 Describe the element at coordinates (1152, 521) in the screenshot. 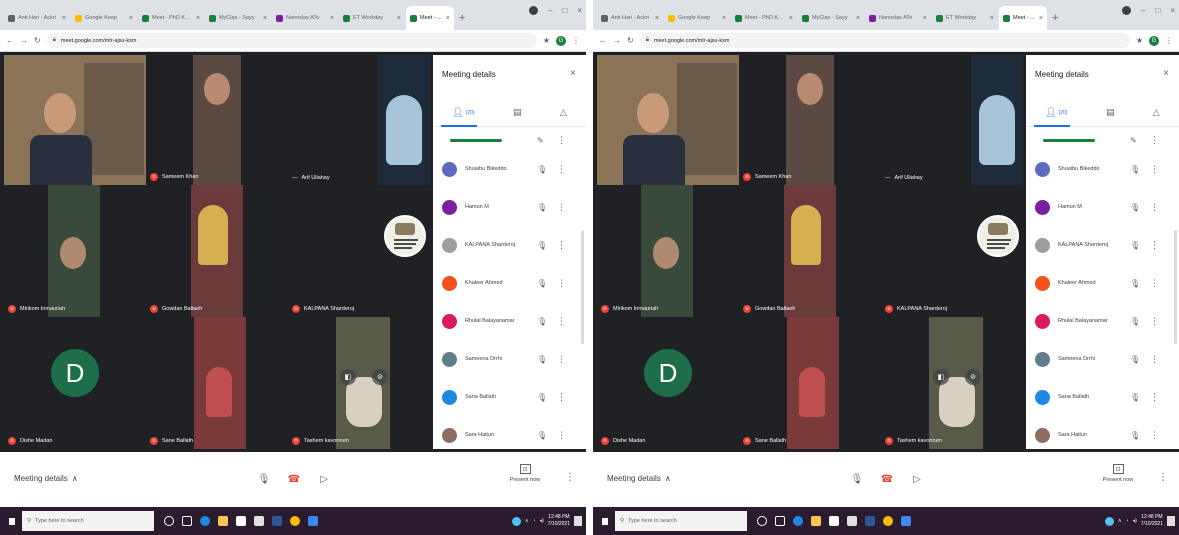

I see `clock: 12:48 PM 7/10/2021` at that location.